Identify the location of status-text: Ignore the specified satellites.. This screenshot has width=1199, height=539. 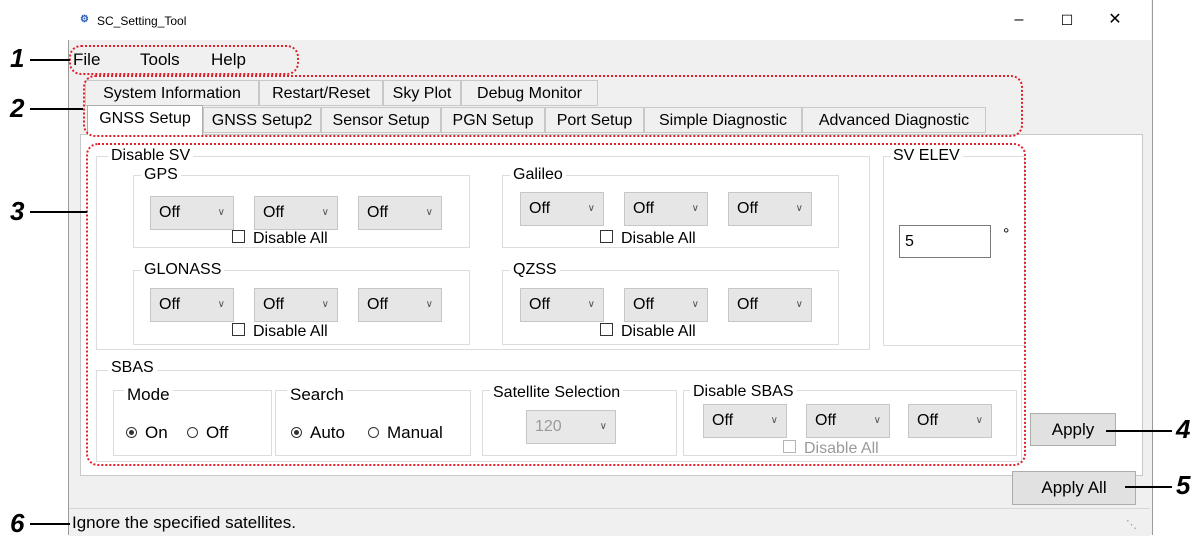
(184, 522).